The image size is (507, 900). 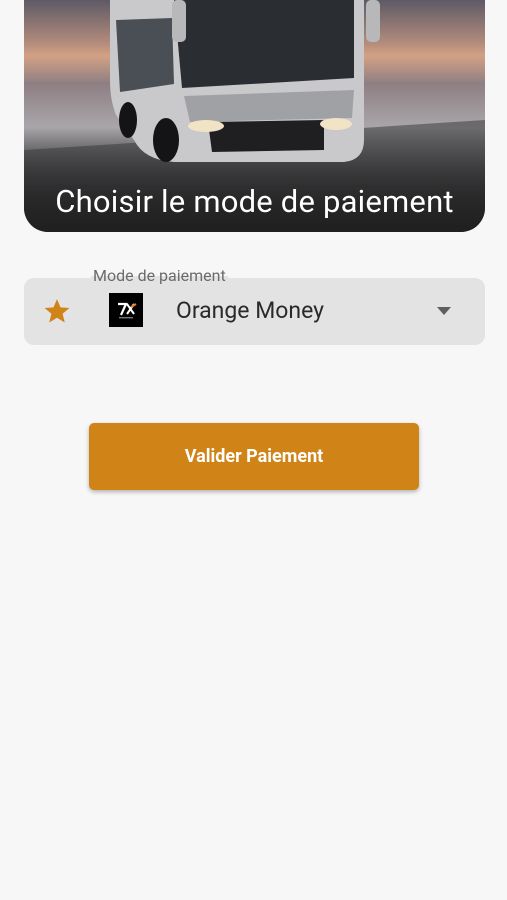 I want to click on dropdown-arrow-icon, so click(x=444, y=311).